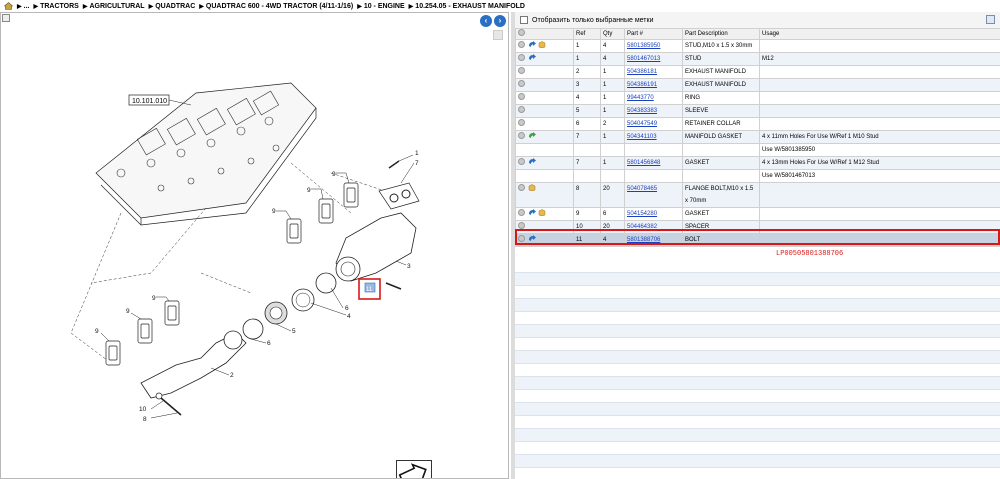 Image resolution: width=1000 pixels, height=479 pixels. What do you see at coordinates (757, 176) in the screenshot?
I see `table-row: Use W/5801467013` at bounding box center [757, 176].